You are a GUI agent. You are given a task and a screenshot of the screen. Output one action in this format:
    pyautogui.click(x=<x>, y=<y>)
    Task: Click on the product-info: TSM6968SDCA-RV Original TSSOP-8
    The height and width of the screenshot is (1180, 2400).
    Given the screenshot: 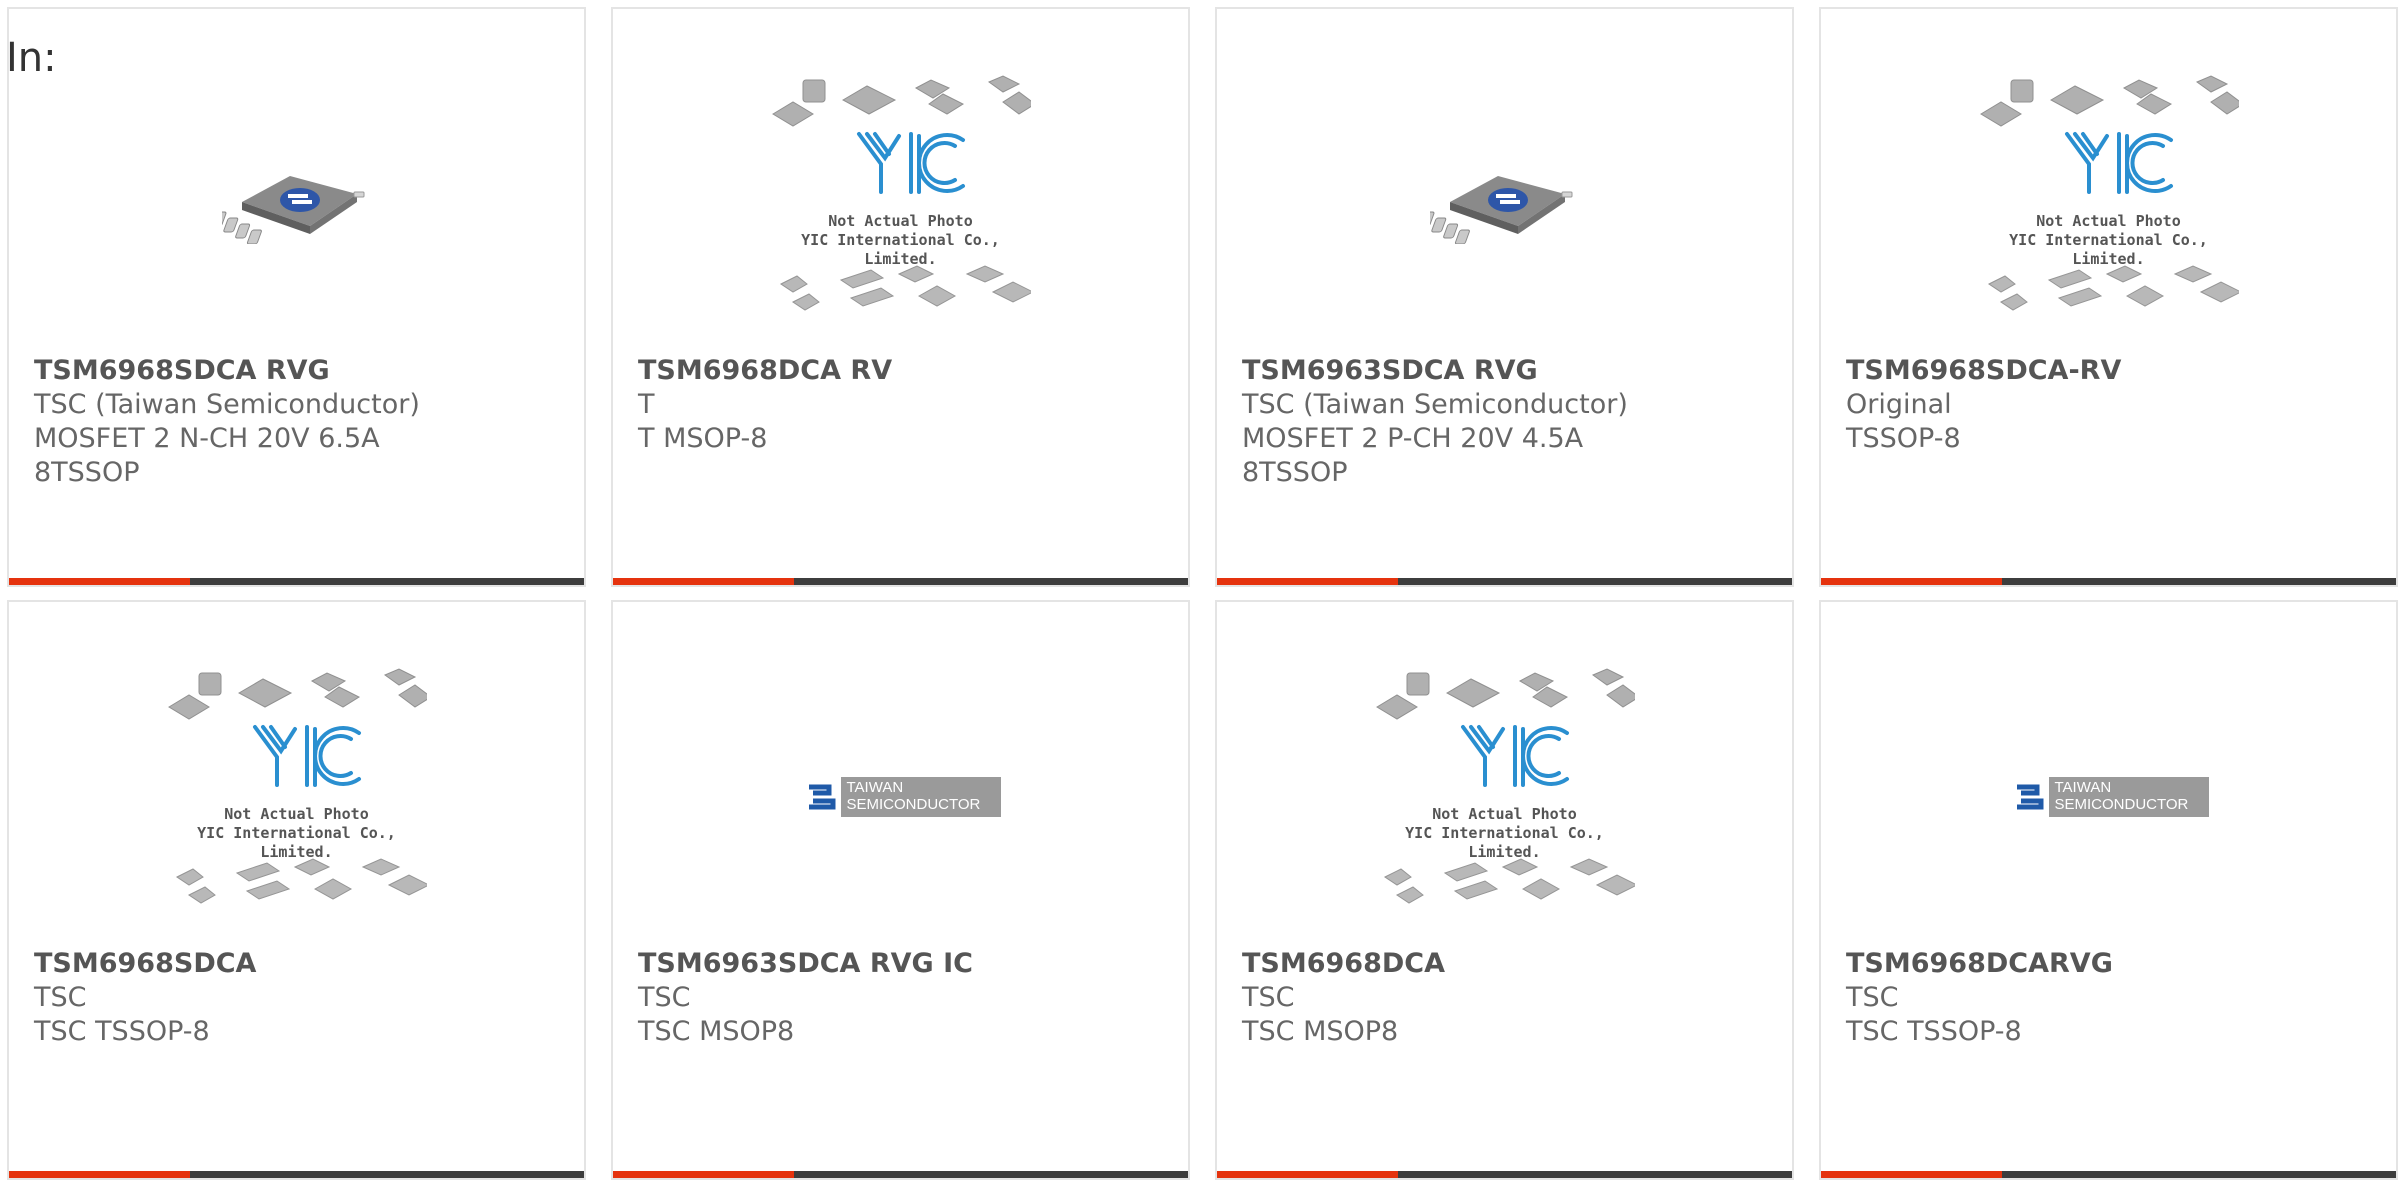 What is the action you would take?
    pyautogui.click(x=2111, y=405)
    